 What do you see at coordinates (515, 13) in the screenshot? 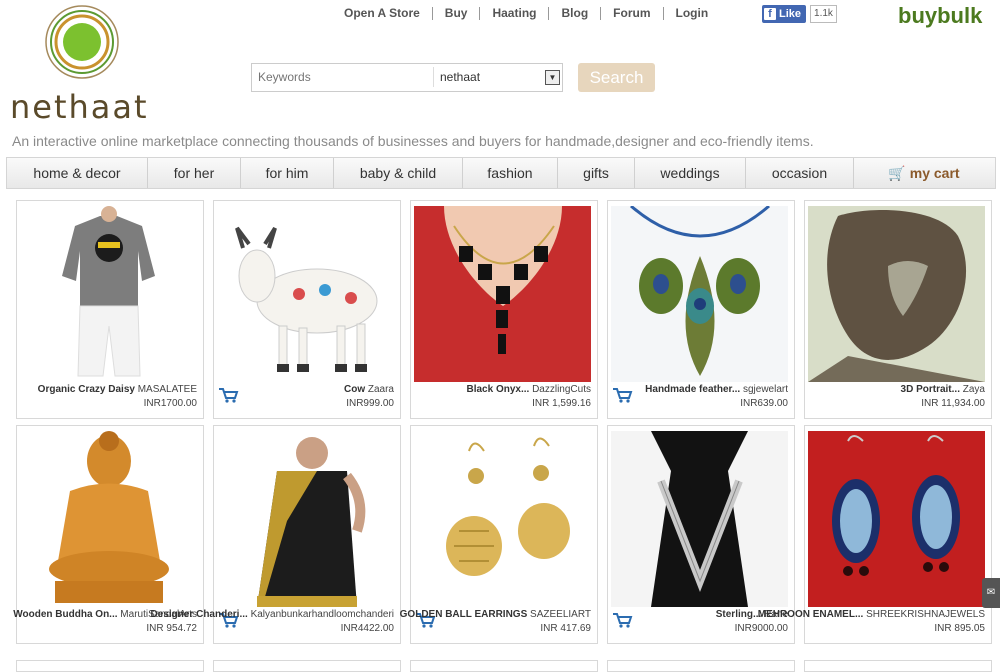
I see `nav-haating: Haating` at bounding box center [515, 13].